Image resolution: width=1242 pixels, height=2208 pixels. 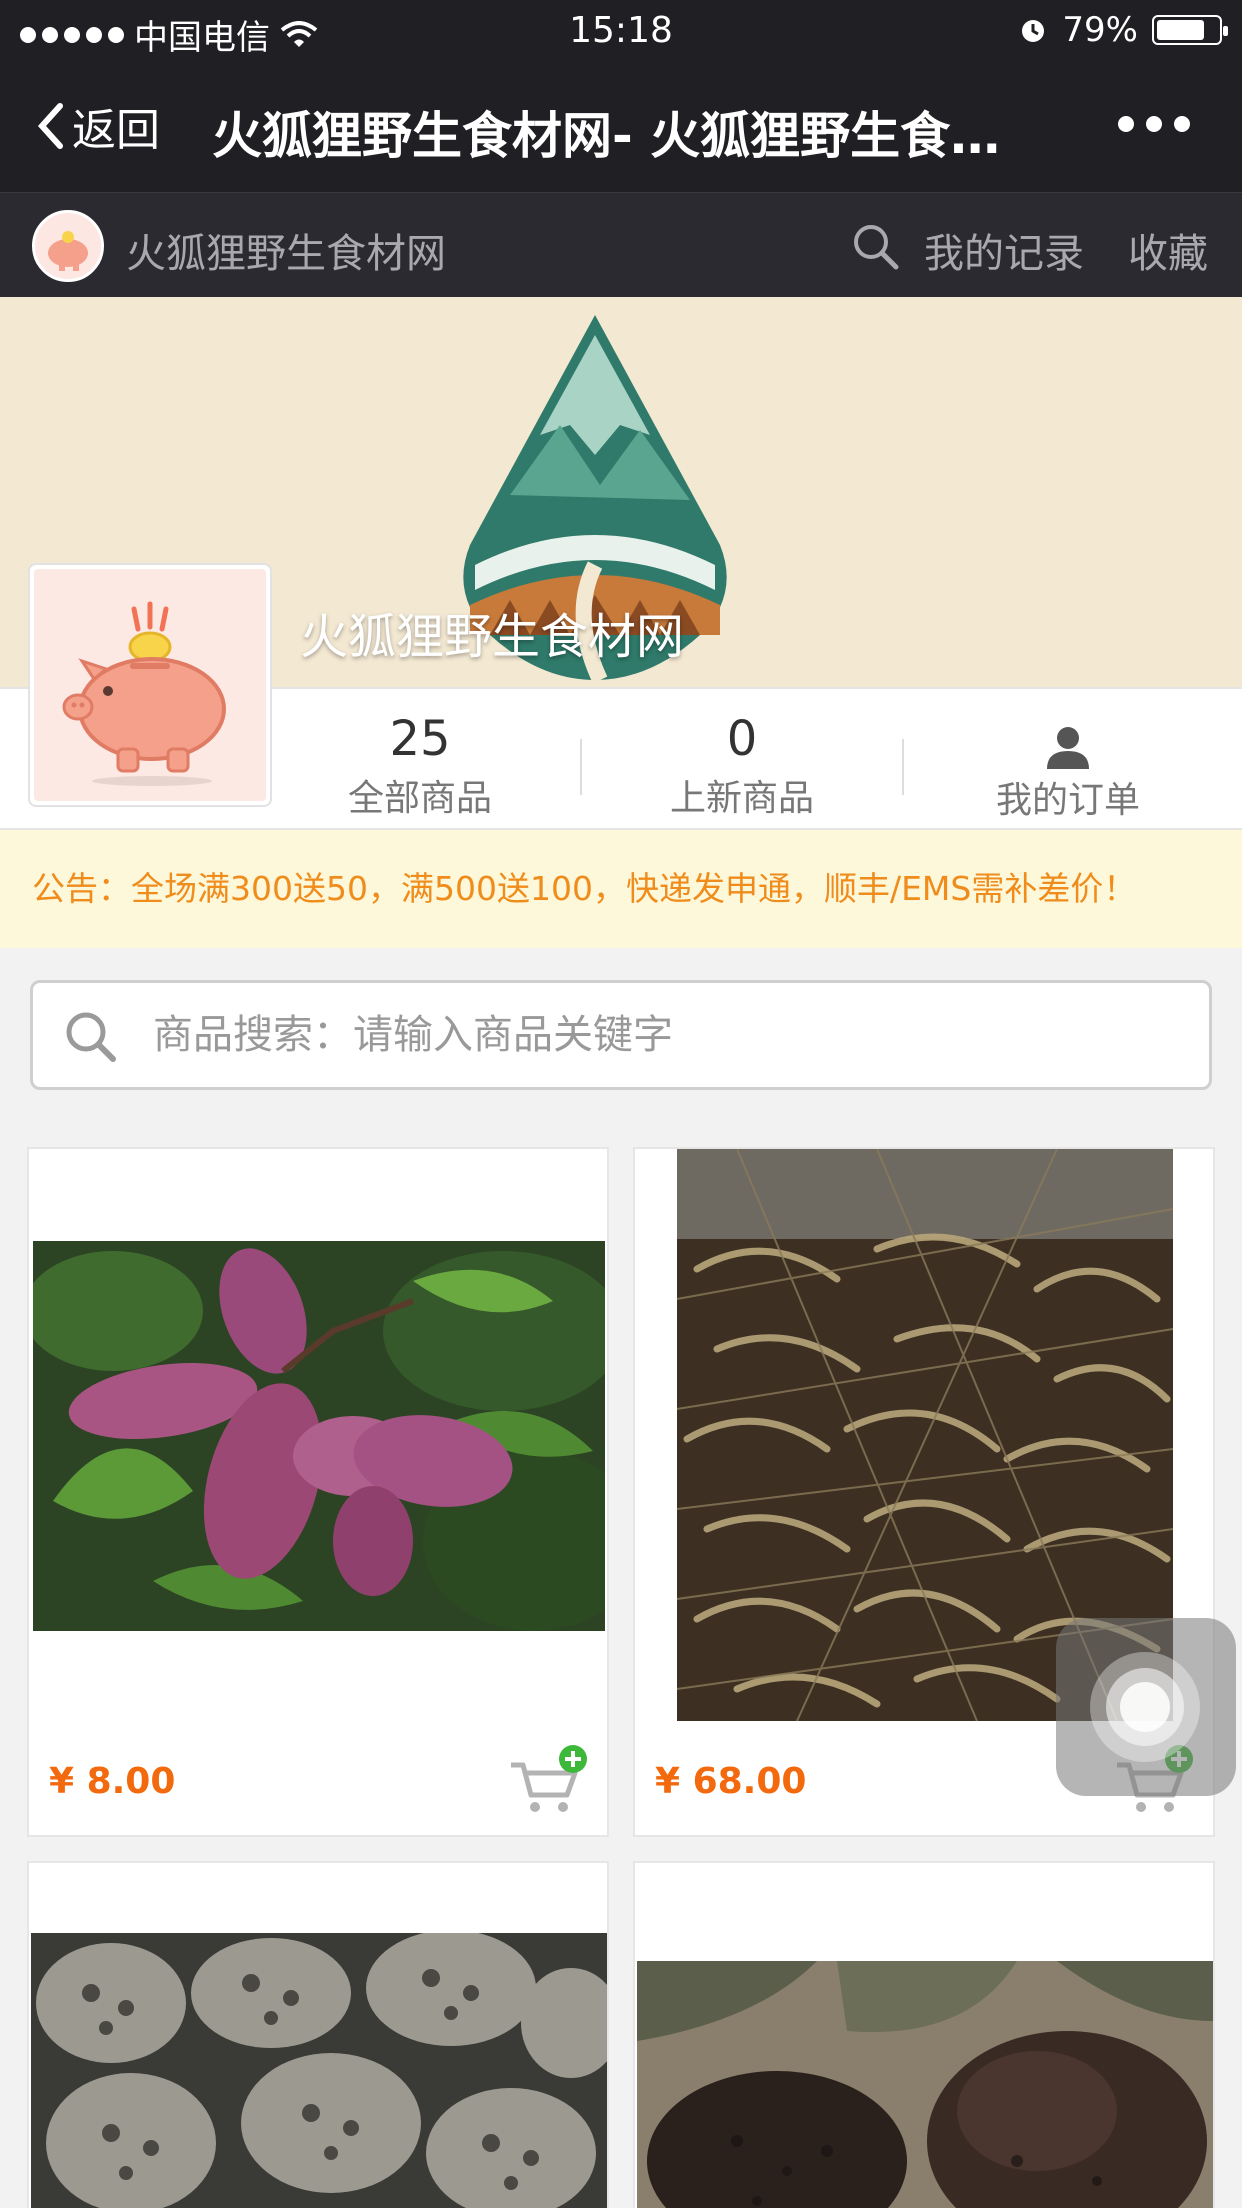 I want to click on store-avatar, so click(x=150, y=685).